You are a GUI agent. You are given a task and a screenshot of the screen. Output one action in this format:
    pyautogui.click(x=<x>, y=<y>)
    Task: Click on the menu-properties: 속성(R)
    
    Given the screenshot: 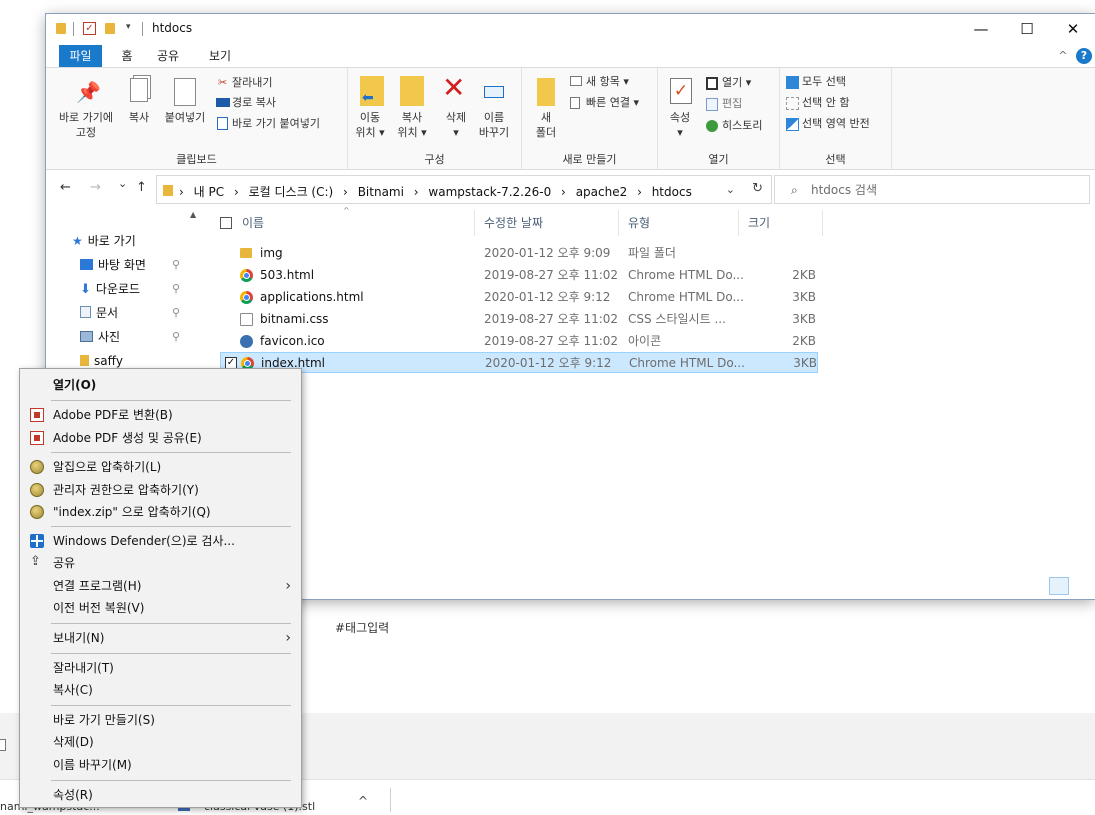 What is the action you would take?
    pyautogui.click(x=160, y=795)
    